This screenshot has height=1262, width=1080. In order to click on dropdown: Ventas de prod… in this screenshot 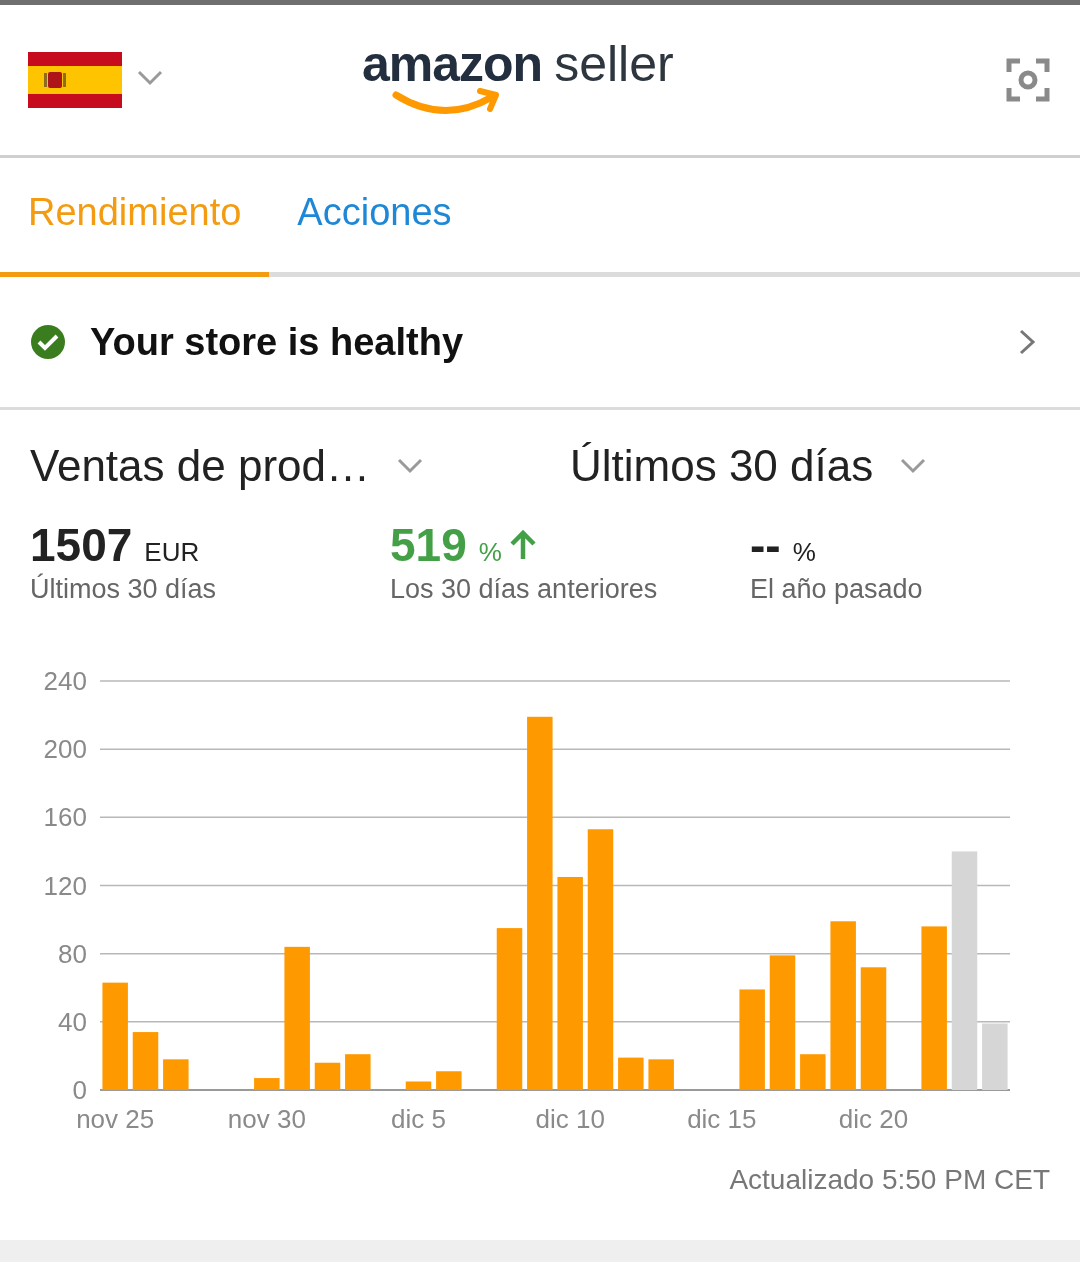, I will do `click(300, 466)`.